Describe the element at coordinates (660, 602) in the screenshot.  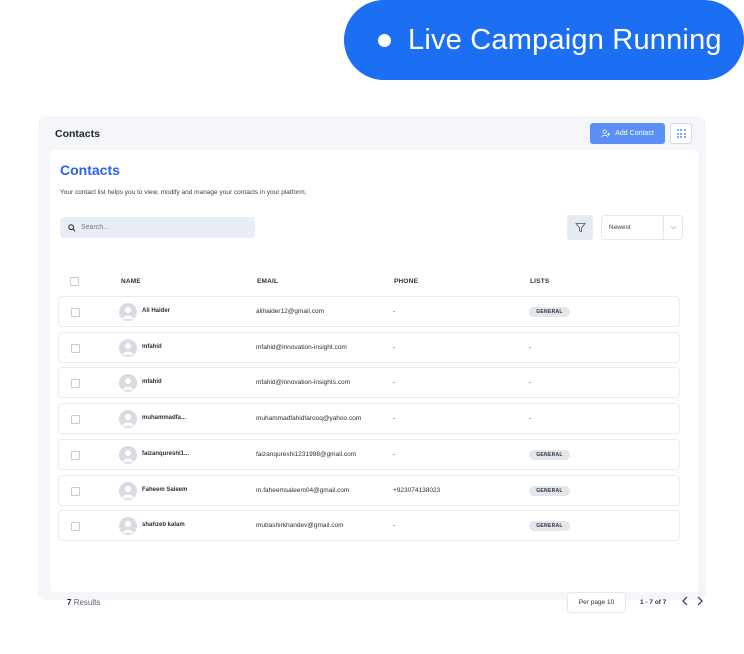
I see `page-total: of 7` at that location.